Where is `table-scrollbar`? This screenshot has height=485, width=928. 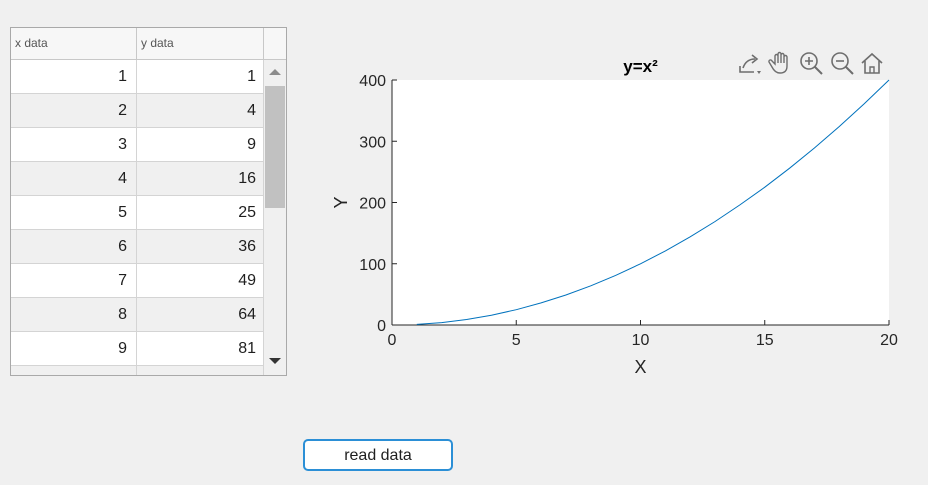 table-scrollbar is located at coordinates (275, 217).